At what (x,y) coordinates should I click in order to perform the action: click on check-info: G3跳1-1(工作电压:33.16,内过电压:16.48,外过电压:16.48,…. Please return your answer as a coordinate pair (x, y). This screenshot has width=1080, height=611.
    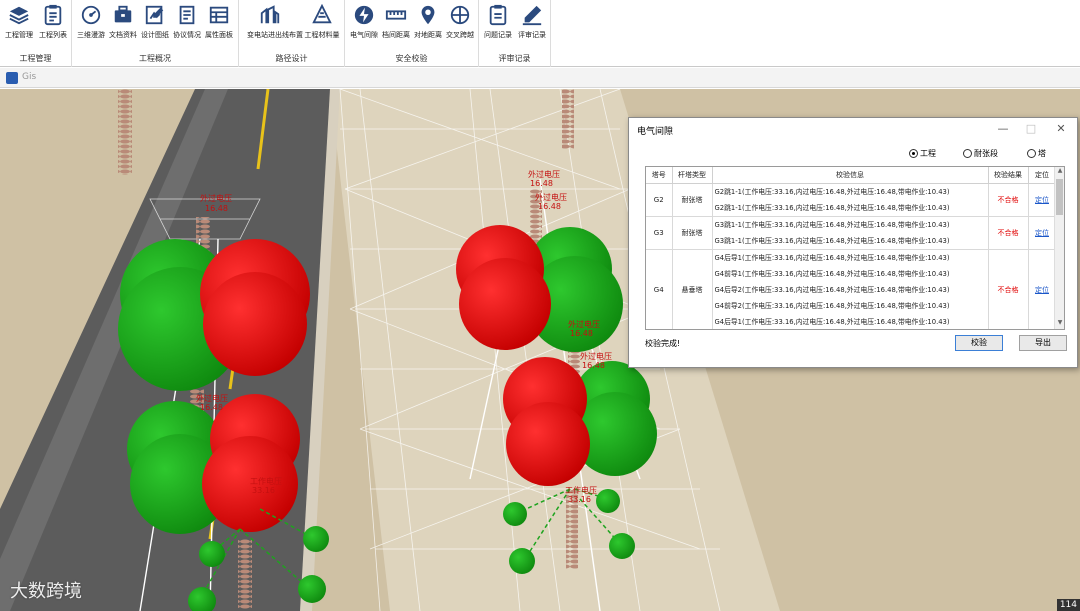
    Looking at the image, I should click on (850, 233).